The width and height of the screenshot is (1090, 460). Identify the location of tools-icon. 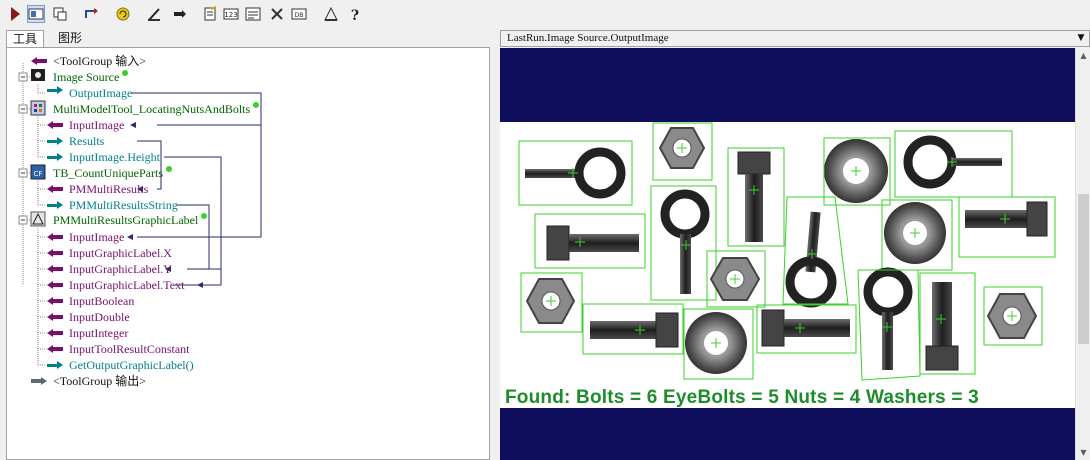
(277, 14).